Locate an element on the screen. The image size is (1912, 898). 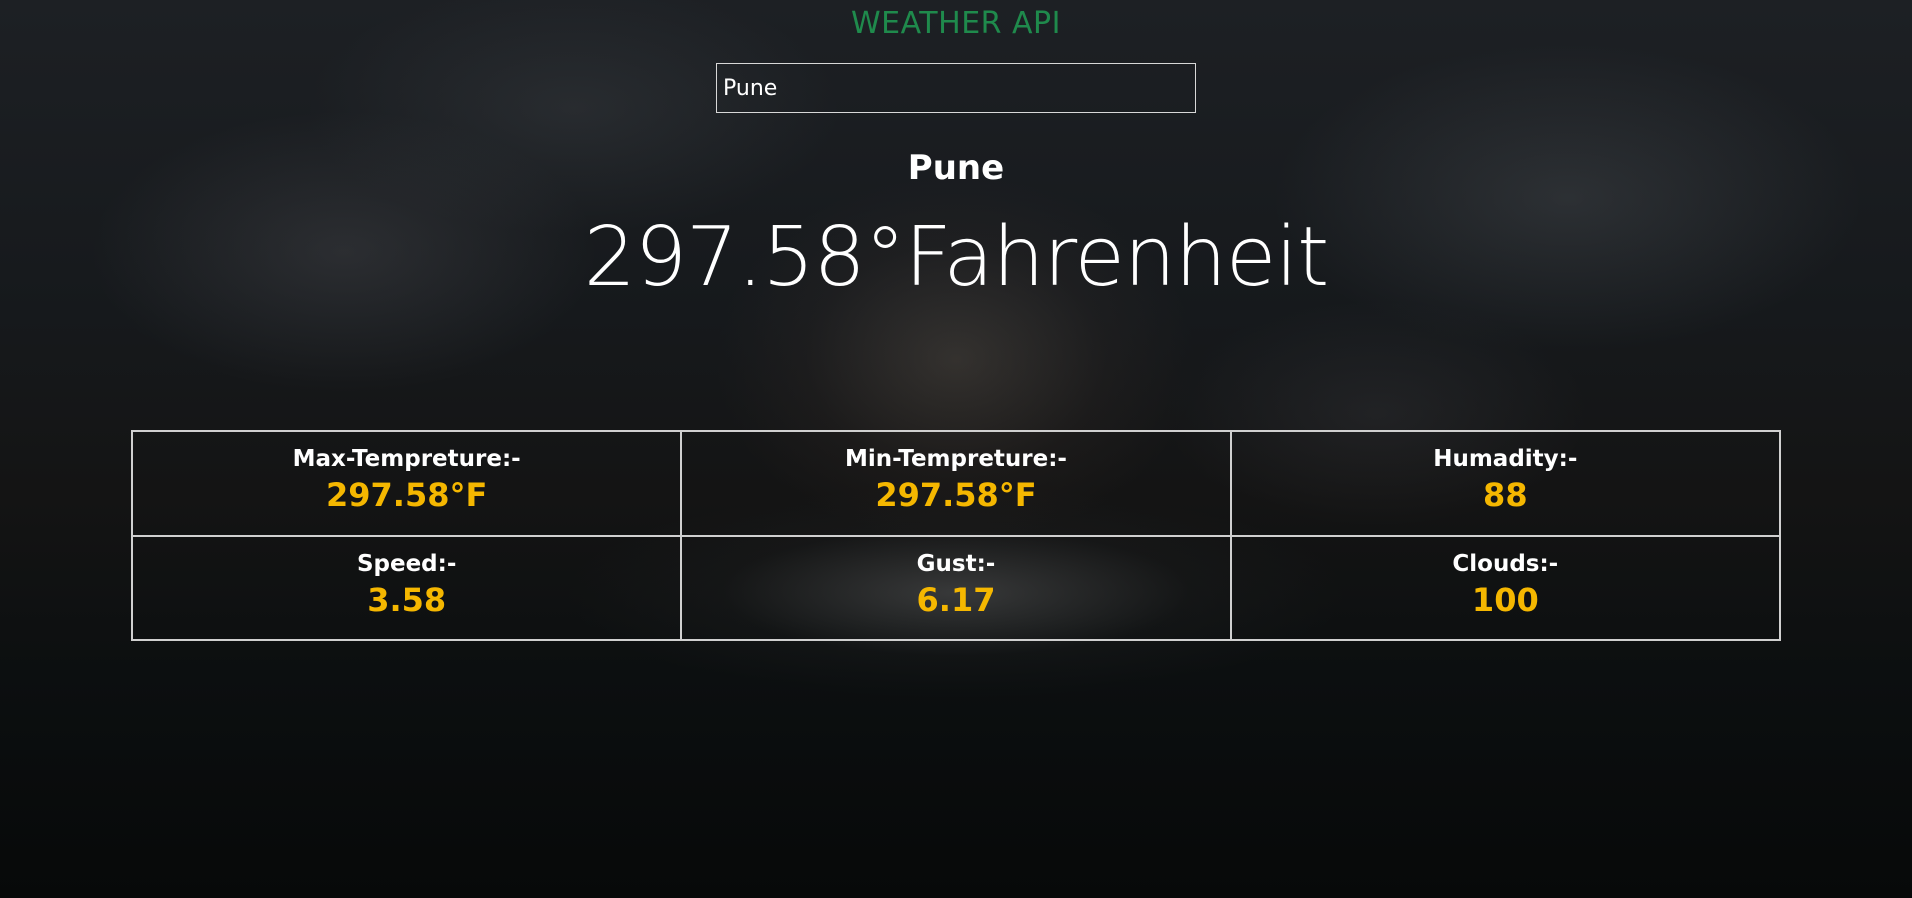
stat-value: 100 is located at coordinates (1505, 599).